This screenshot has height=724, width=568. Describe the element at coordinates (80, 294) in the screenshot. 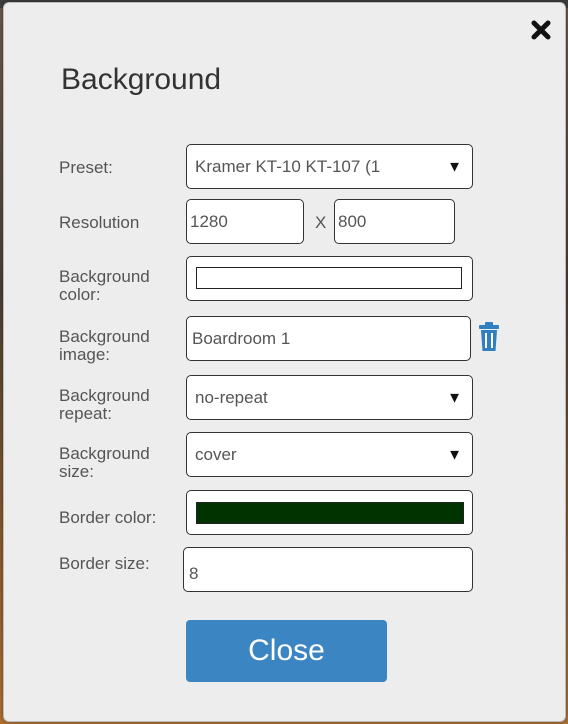

I see `background-color-label-line2: color:` at that location.